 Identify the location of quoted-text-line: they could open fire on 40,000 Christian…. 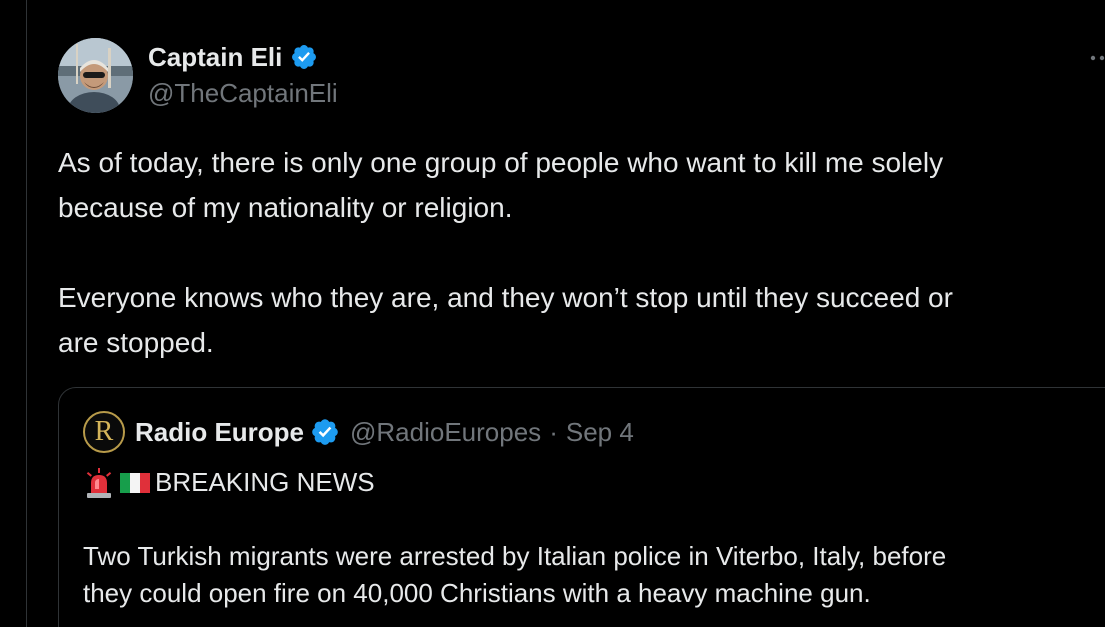
(477, 593).